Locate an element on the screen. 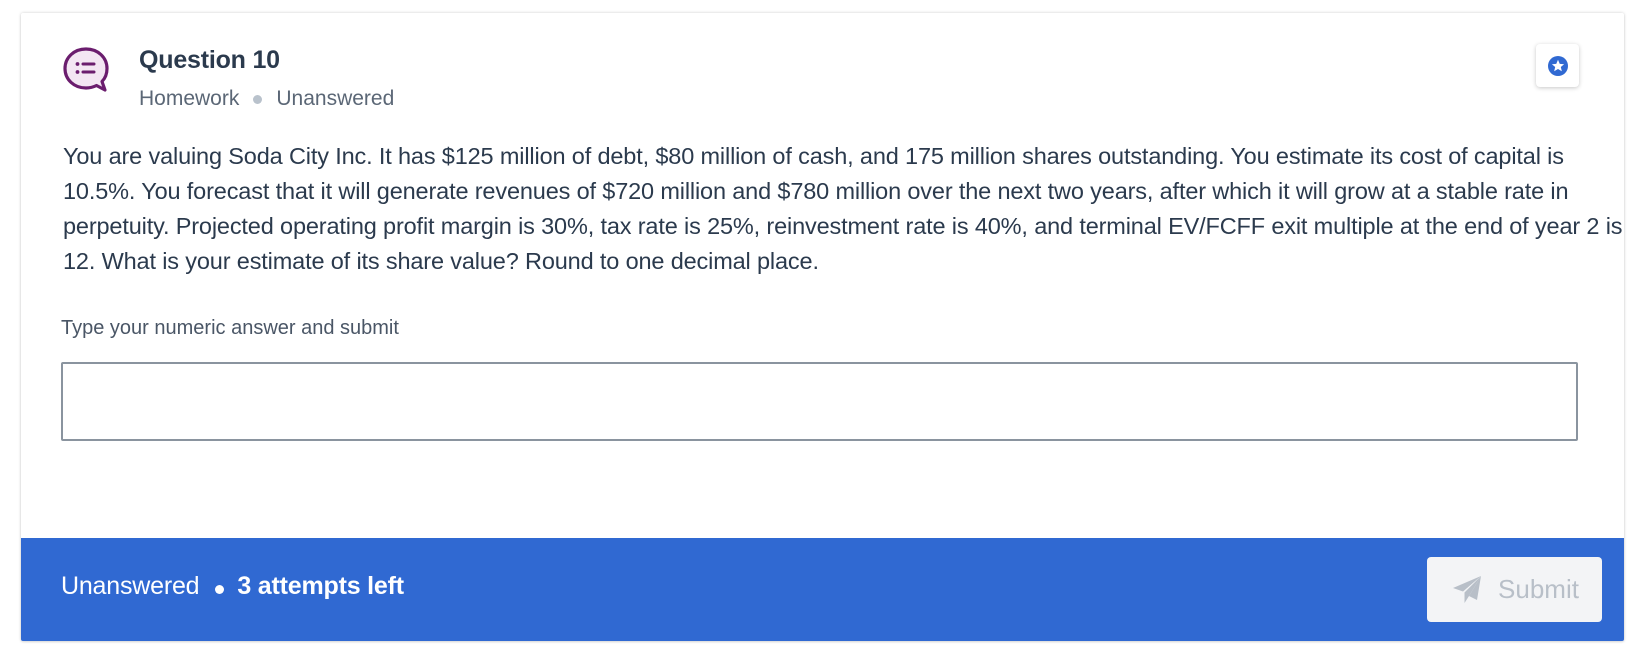 The width and height of the screenshot is (1637, 654). question-meta: Homework Unanswered is located at coordinates (266, 99).